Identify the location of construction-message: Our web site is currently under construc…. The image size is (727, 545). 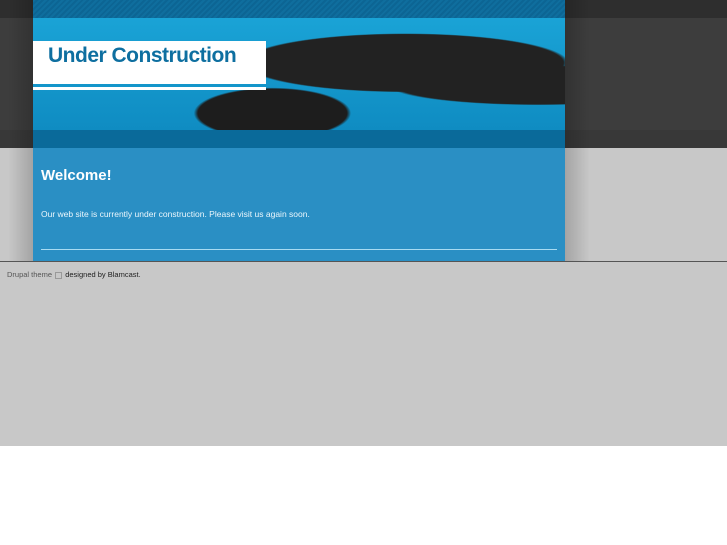
(175, 214).